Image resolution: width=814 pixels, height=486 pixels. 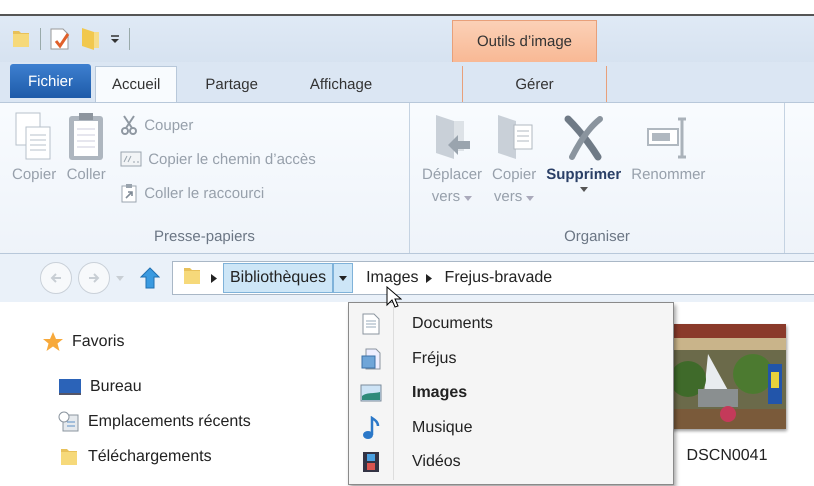 I want to click on file-name: DSCN0041, so click(x=727, y=456).